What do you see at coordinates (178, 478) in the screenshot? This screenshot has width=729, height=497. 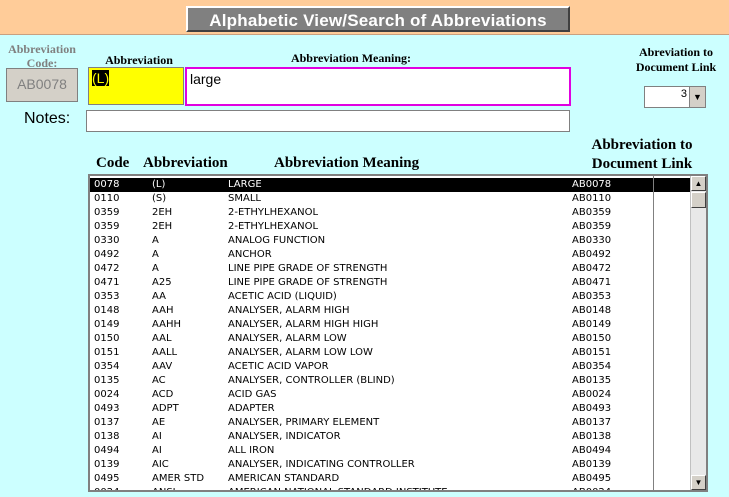 I see `cell-abbreviation: AMER STD` at bounding box center [178, 478].